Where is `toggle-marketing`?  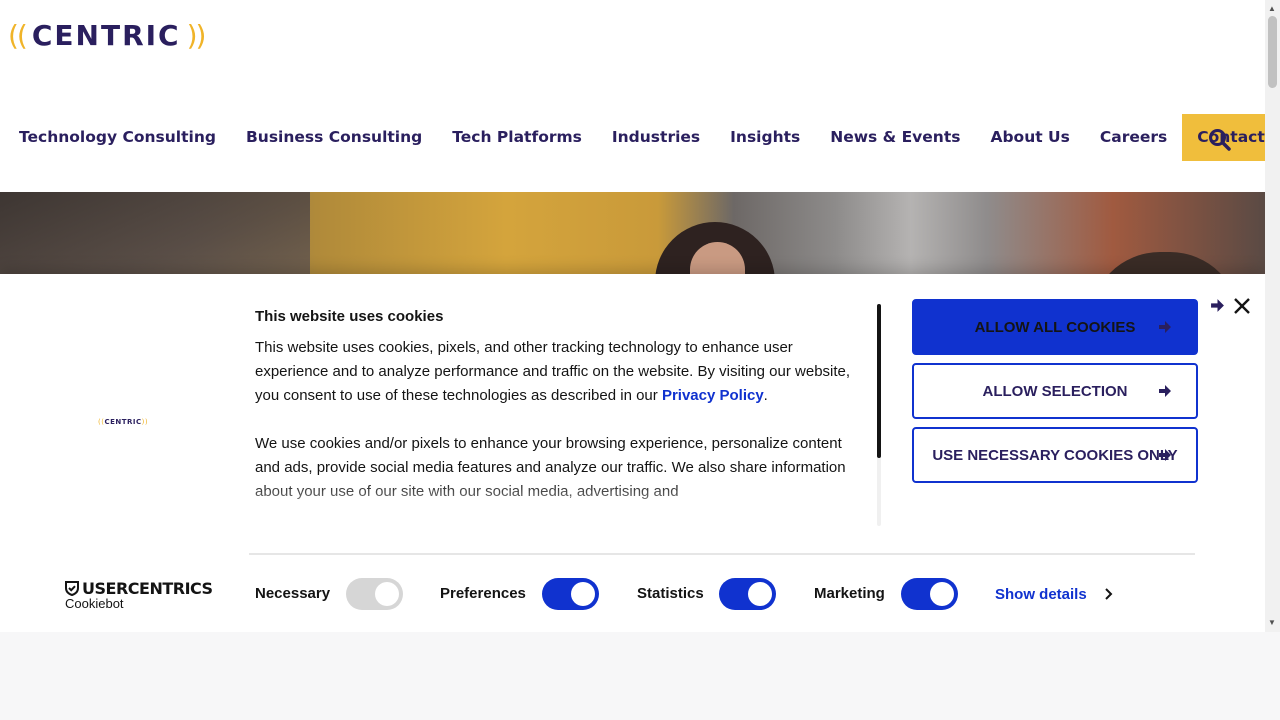 toggle-marketing is located at coordinates (929, 594).